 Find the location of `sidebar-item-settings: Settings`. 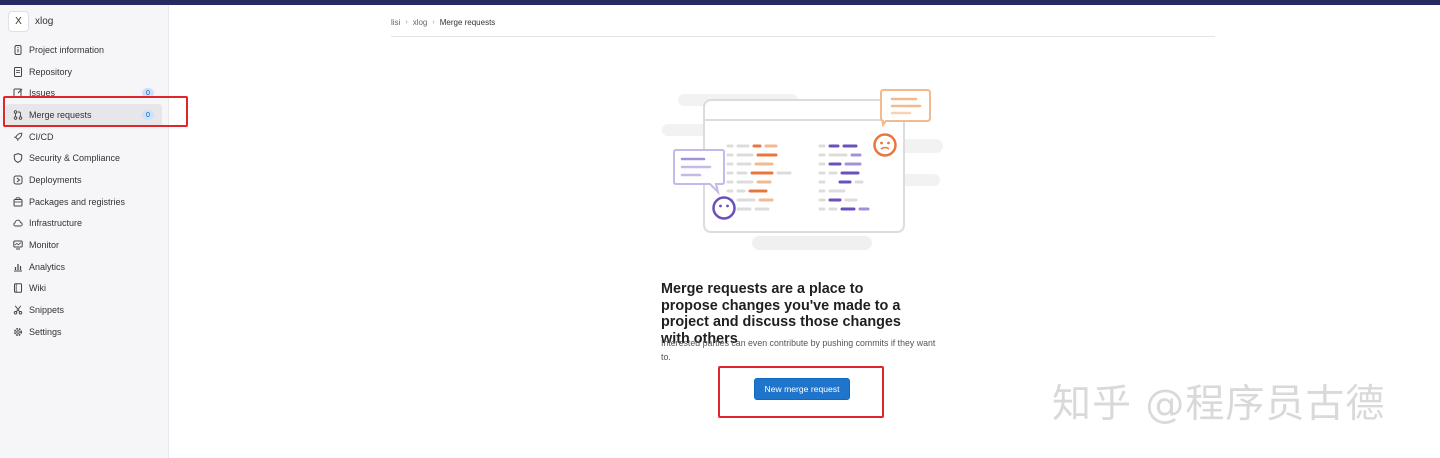

sidebar-item-settings: Settings is located at coordinates (84, 332).